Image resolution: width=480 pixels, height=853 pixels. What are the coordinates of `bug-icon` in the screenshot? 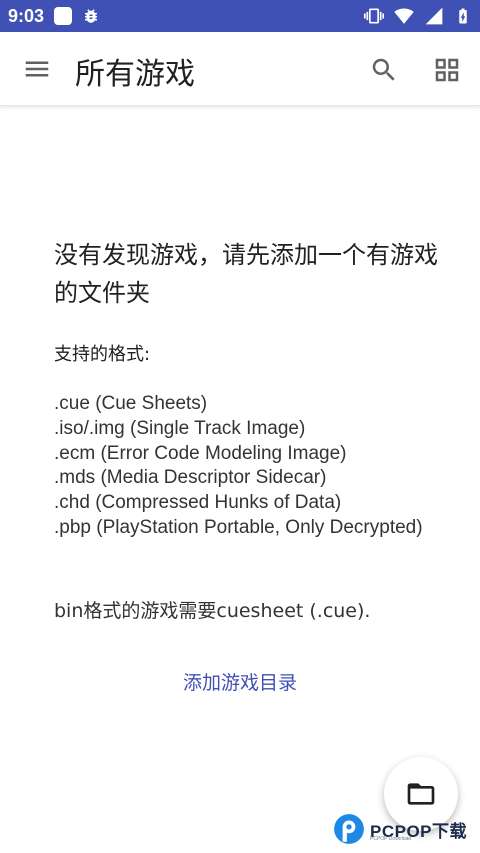 It's located at (91, 16).